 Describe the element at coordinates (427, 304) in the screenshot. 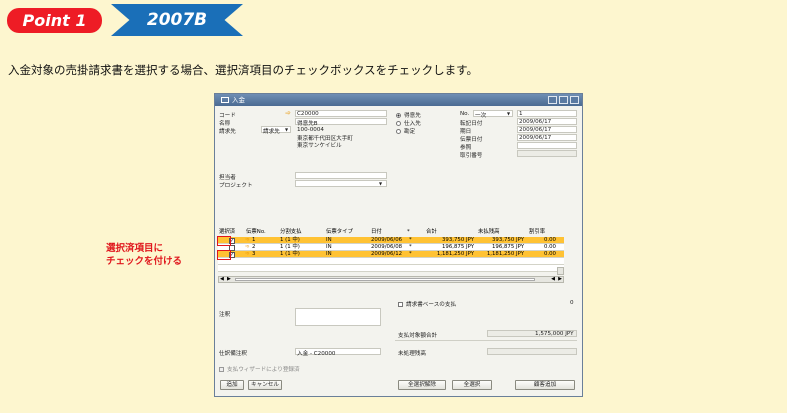

I see `bill-payment-checkbox: 請求書ベースの支払` at that location.